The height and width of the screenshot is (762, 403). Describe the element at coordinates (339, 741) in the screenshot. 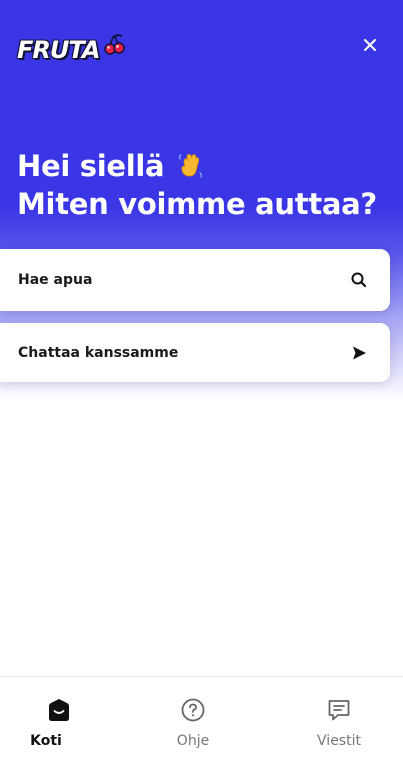

I see `nav-label-messages: Viestit` at that location.